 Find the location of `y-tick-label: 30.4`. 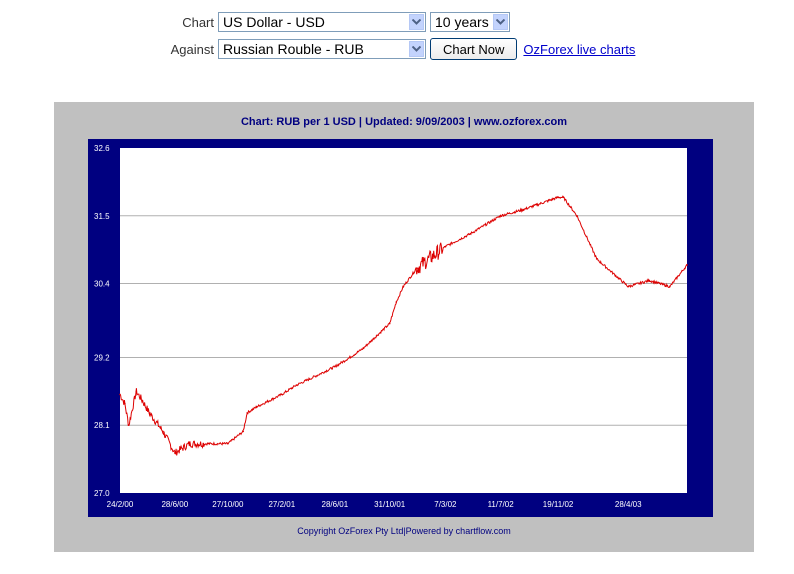

y-tick-label: 30.4 is located at coordinates (102, 284).